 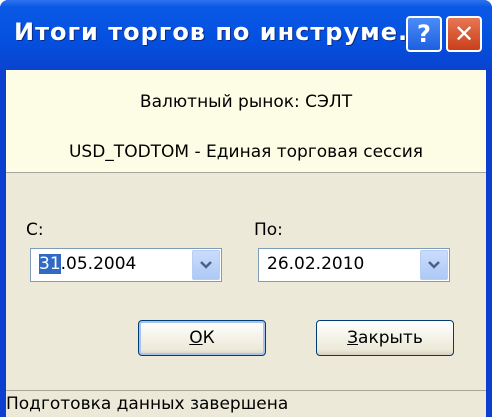 What do you see at coordinates (35, 230) in the screenshot?
I see `from-date-label: С:` at bounding box center [35, 230].